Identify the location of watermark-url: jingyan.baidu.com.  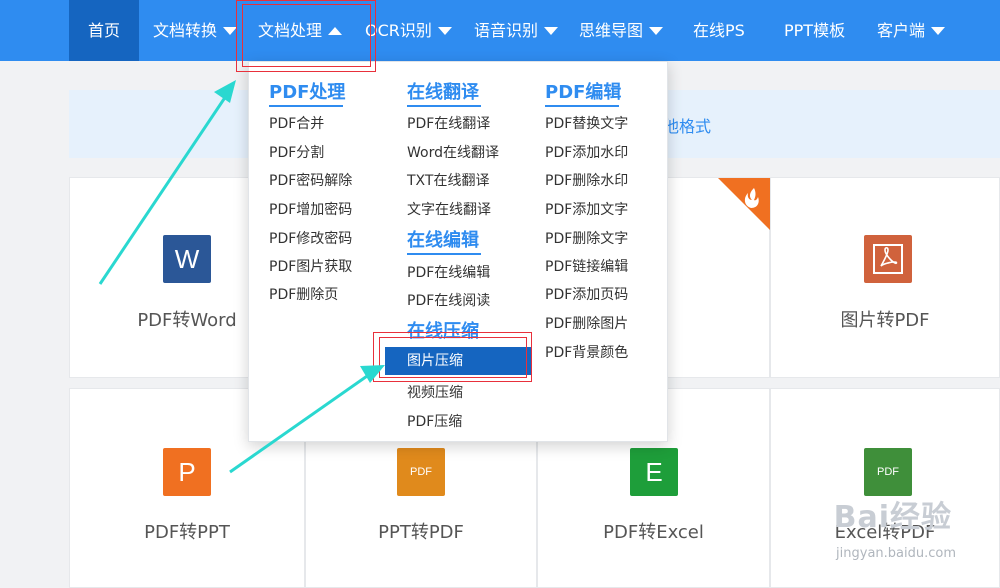
(896, 553).